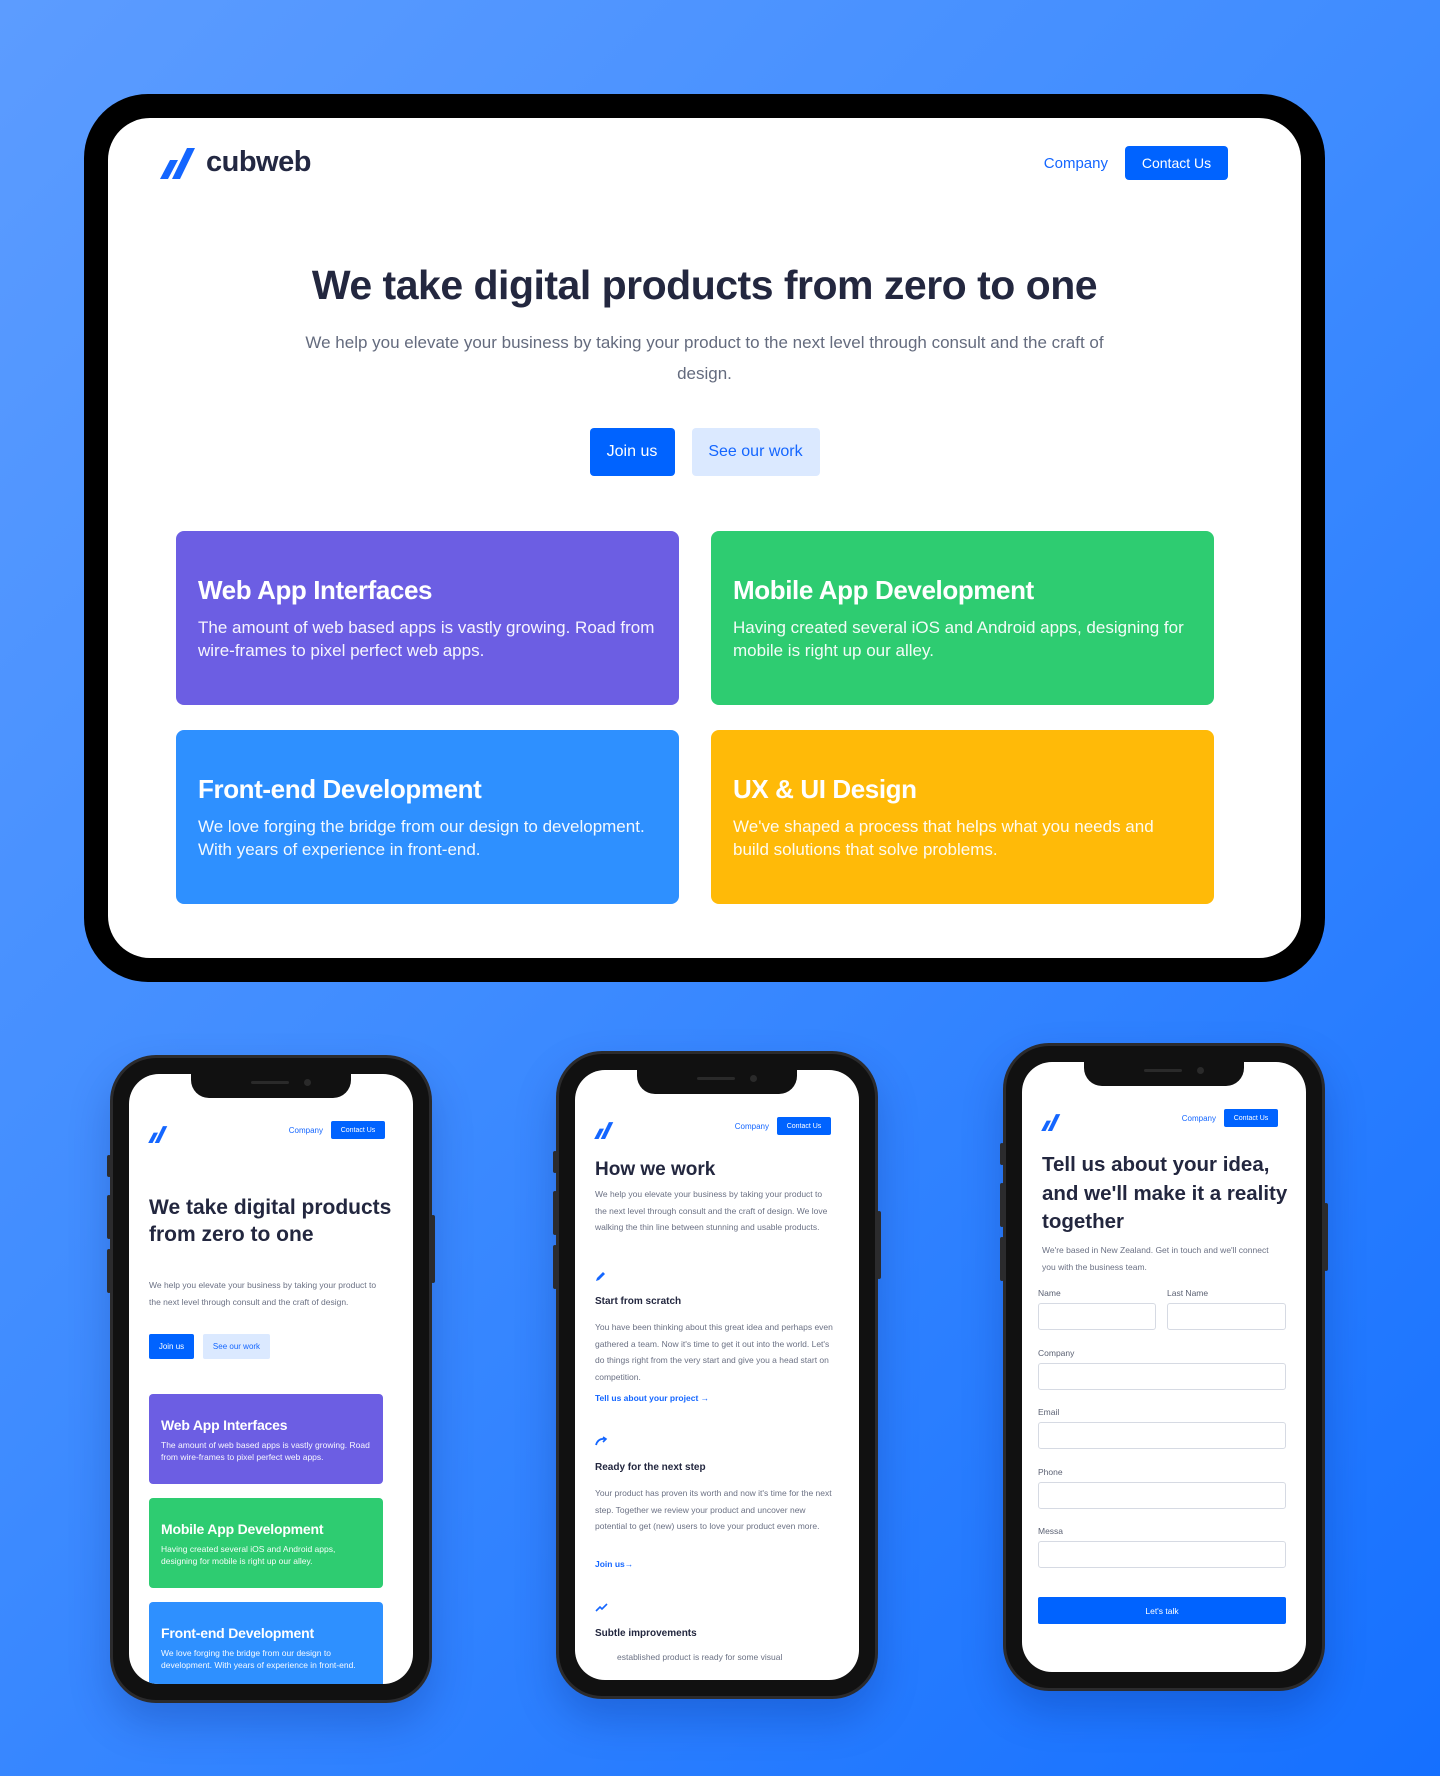 The width and height of the screenshot is (1440, 1776). I want to click on tell-us-about-project-link: Tell us about your project →, so click(652, 1398).